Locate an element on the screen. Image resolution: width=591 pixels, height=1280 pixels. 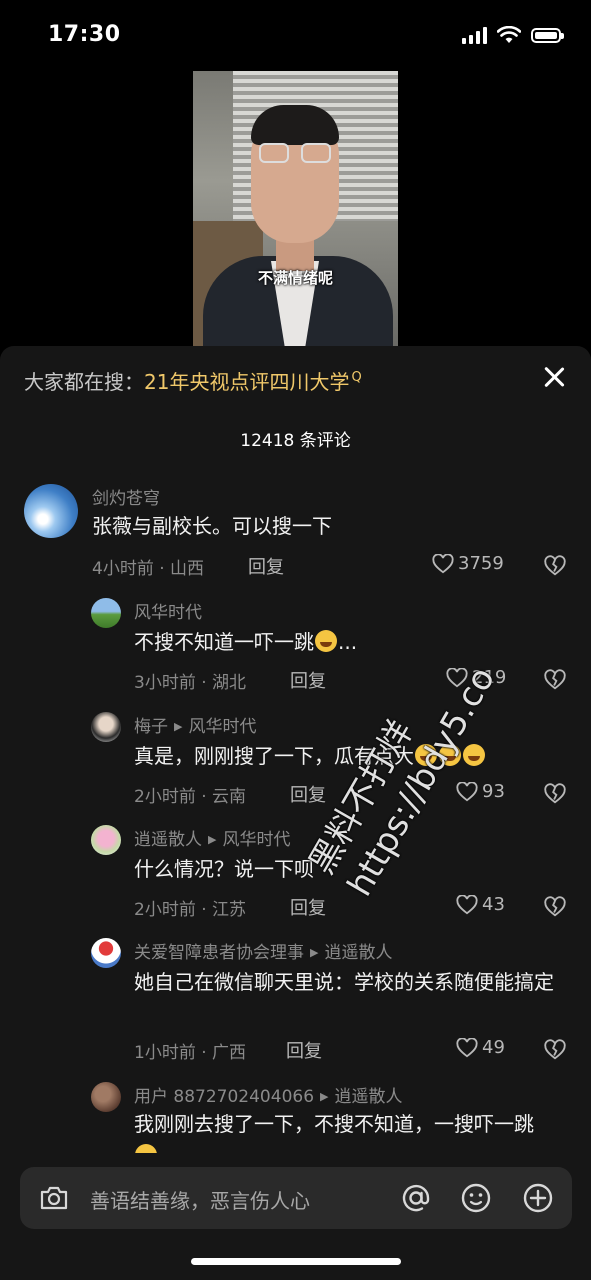
comment-username: 风华时代 is located at coordinates (168, 610).